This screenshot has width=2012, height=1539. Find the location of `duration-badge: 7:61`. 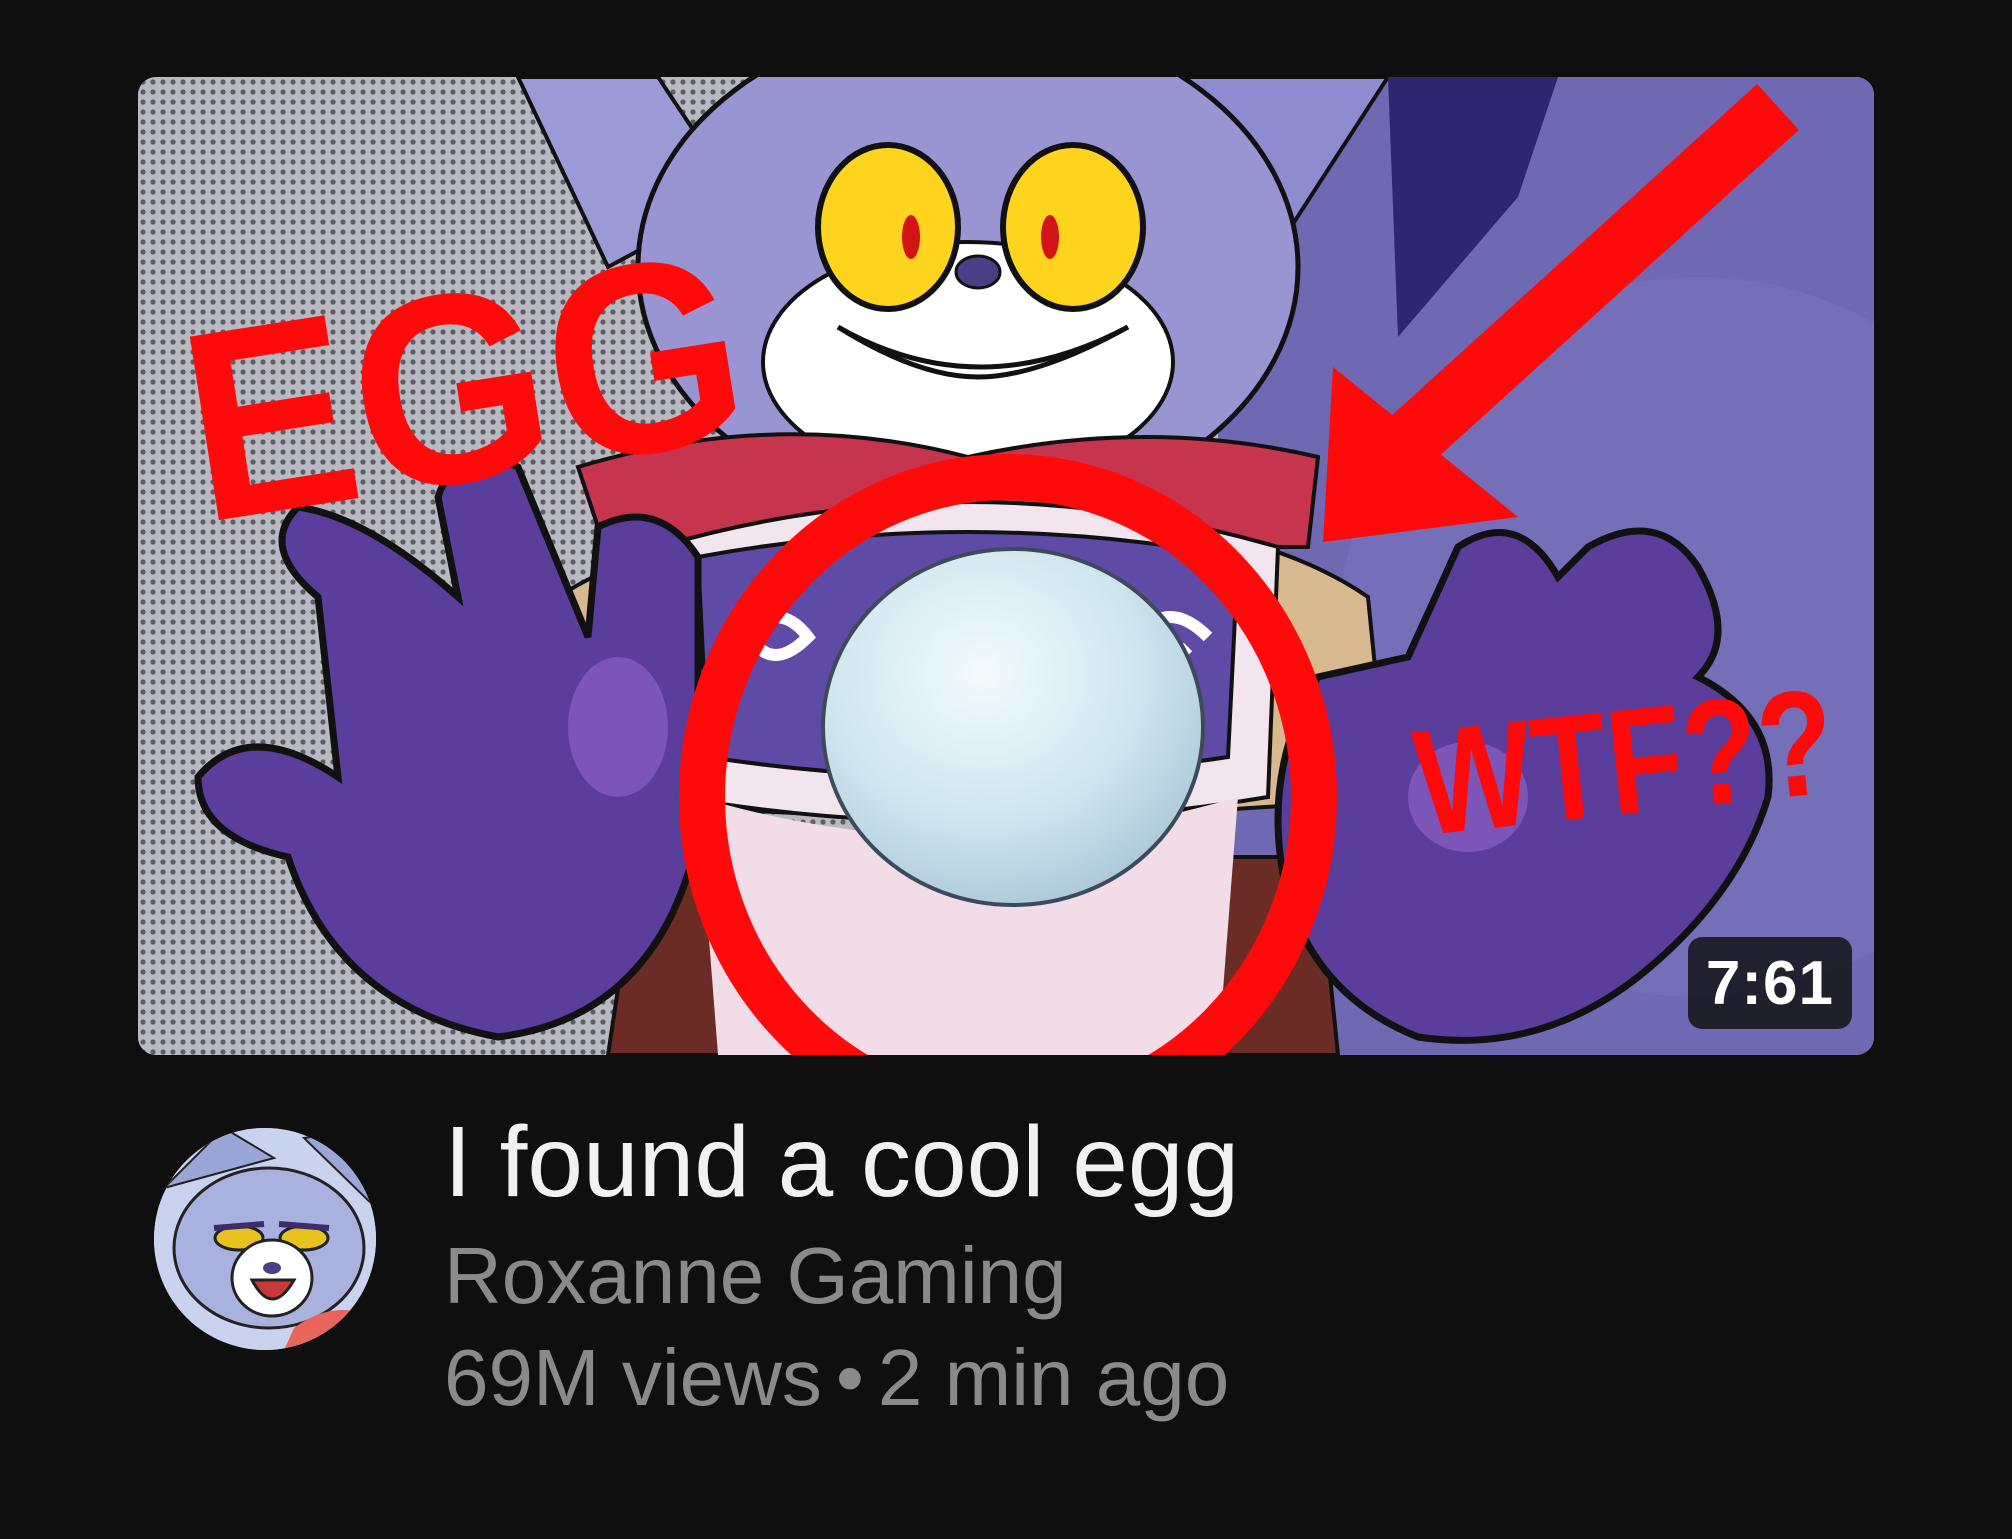

duration-badge: 7:61 is located at coordinates (1769, 983).